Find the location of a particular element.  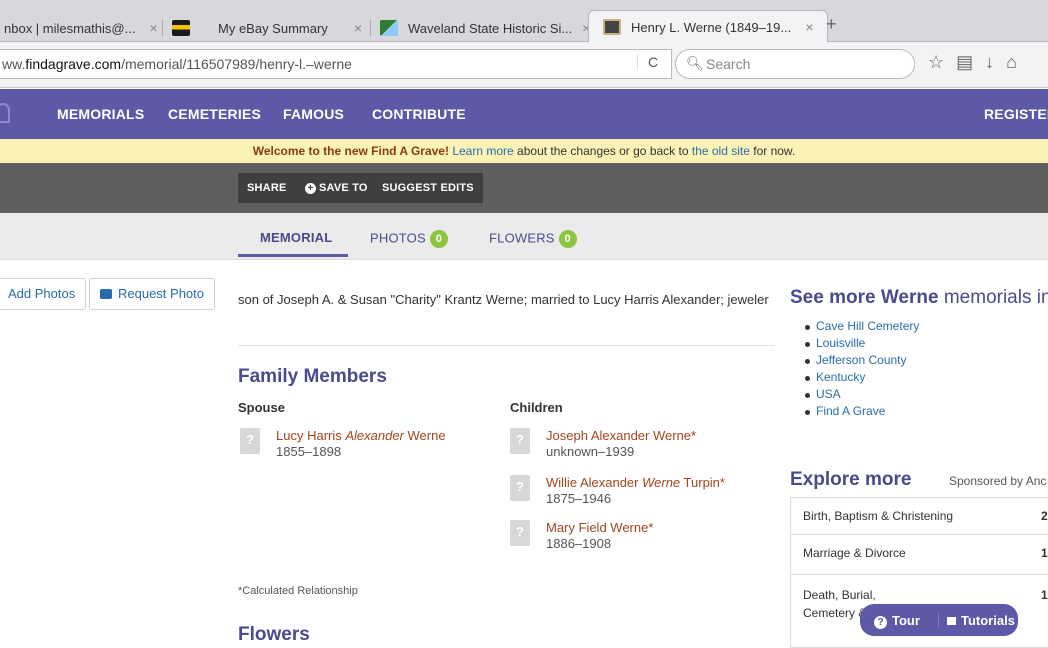

nav-cemeteries: CEMETERIES is located at coordinates (214, 114).